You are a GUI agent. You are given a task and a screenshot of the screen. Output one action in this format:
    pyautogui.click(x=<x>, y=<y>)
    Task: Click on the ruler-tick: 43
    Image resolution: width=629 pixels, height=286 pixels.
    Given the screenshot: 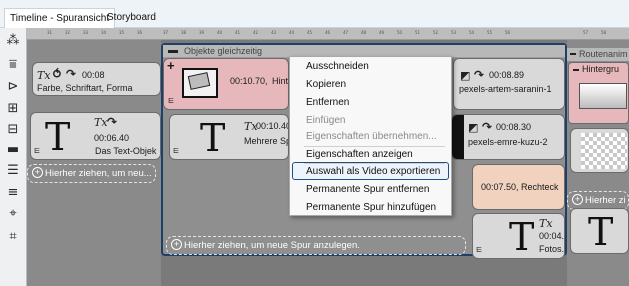 What is the action you would take?
    pyautogui.click(x=274, y=32)
    